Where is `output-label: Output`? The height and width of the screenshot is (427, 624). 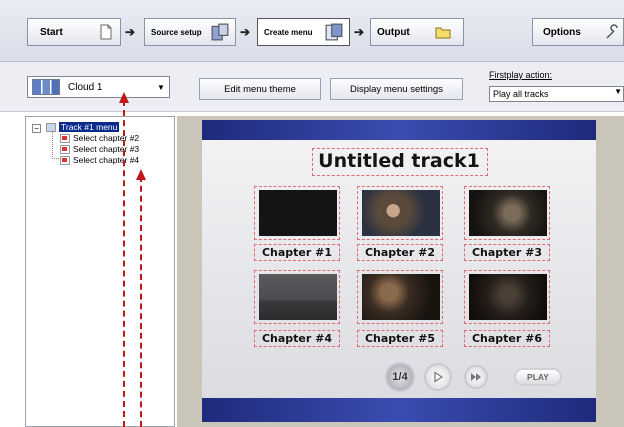 output-label: Output is located at coordinates (393, 32).